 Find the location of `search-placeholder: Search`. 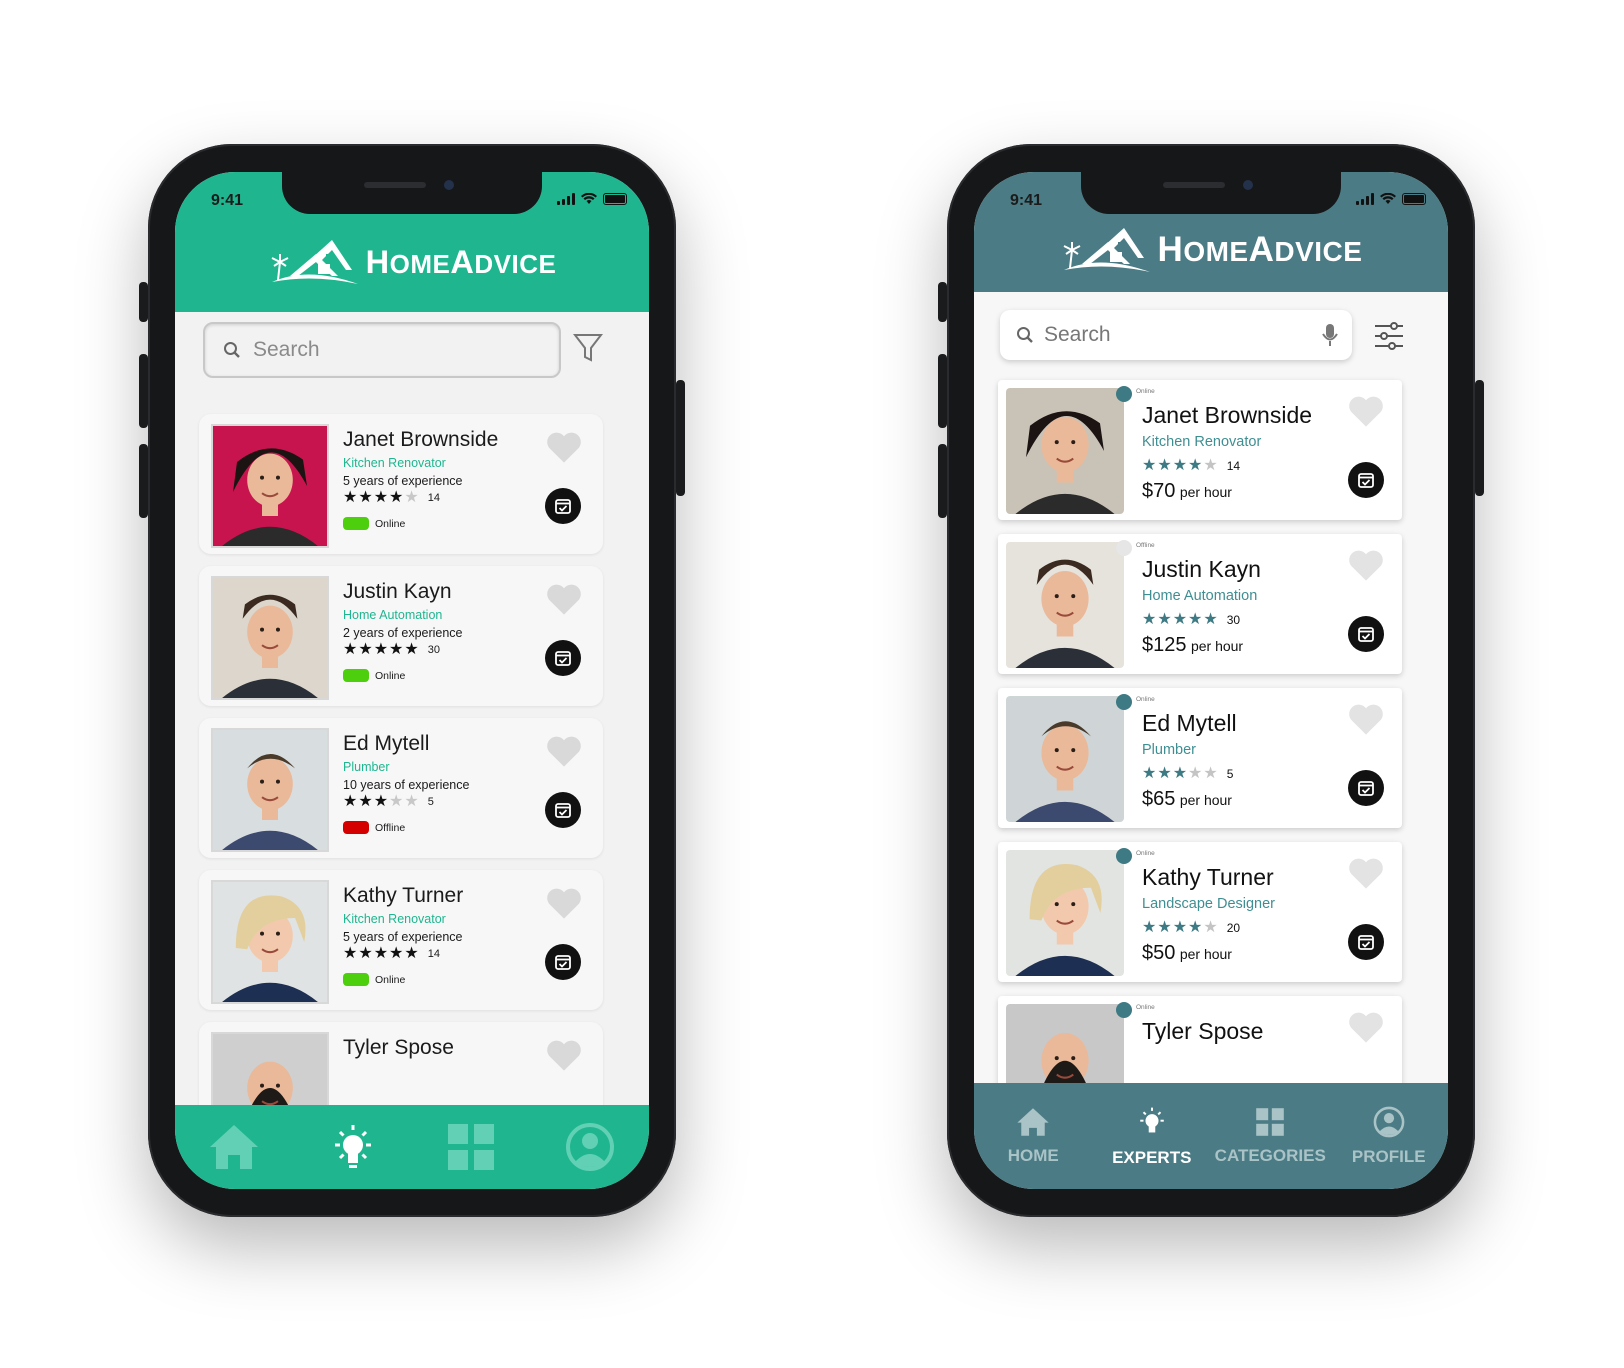

search-placeholder: Search is located at coordinates (1077, 334).